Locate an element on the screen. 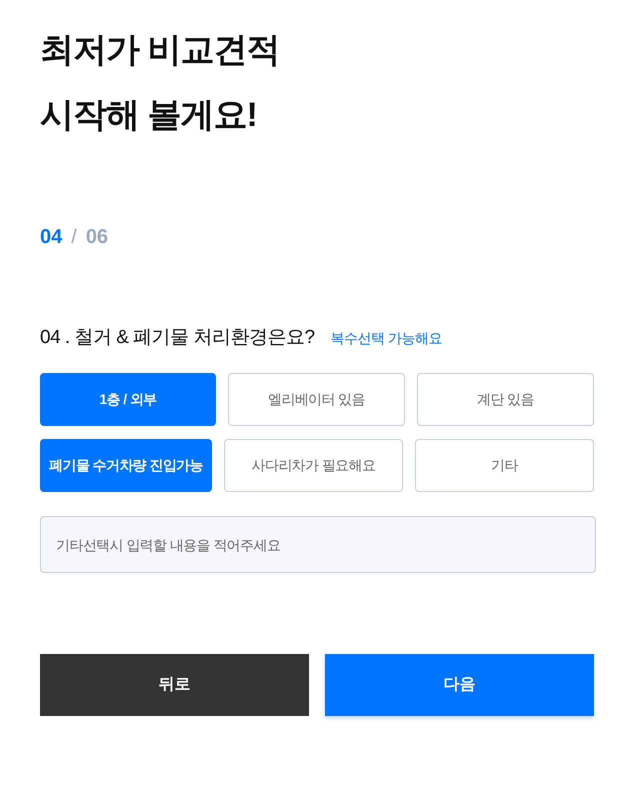 This screenshot has width=636, height=785. option-button: 사다리차가 필요해요 is located at coordinates (313, 465).